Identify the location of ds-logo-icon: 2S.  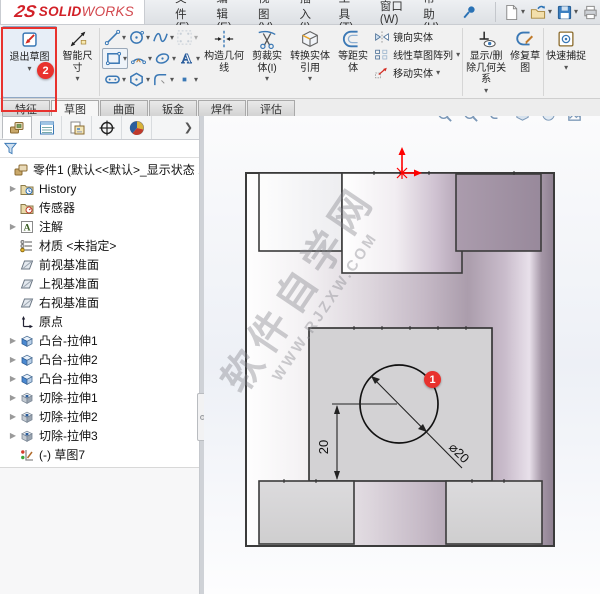
(25, 11).